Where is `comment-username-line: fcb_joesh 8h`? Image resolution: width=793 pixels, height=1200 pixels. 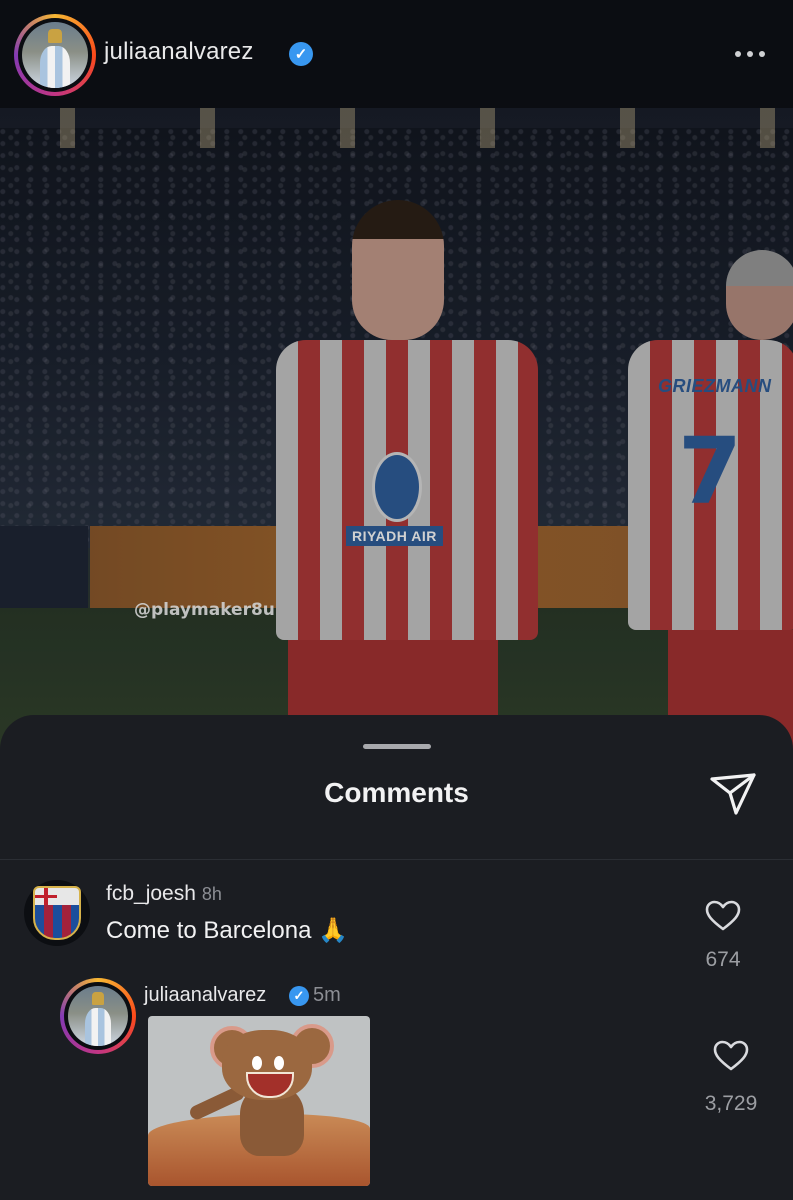
comment-username-line: fcb_joesh 8h is located at coordinates (164, 894).